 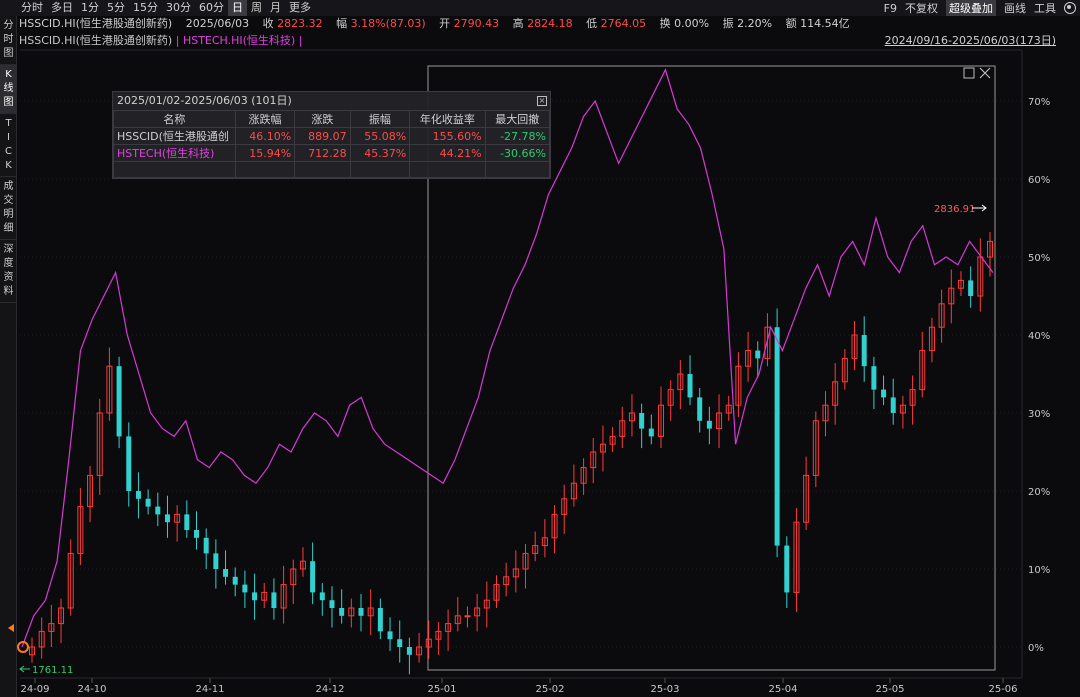 What do you see at coordinates (322, 136) in the screenshot?
I see `stats-cell-chg: 889.07` at bounding box center [322, 136].